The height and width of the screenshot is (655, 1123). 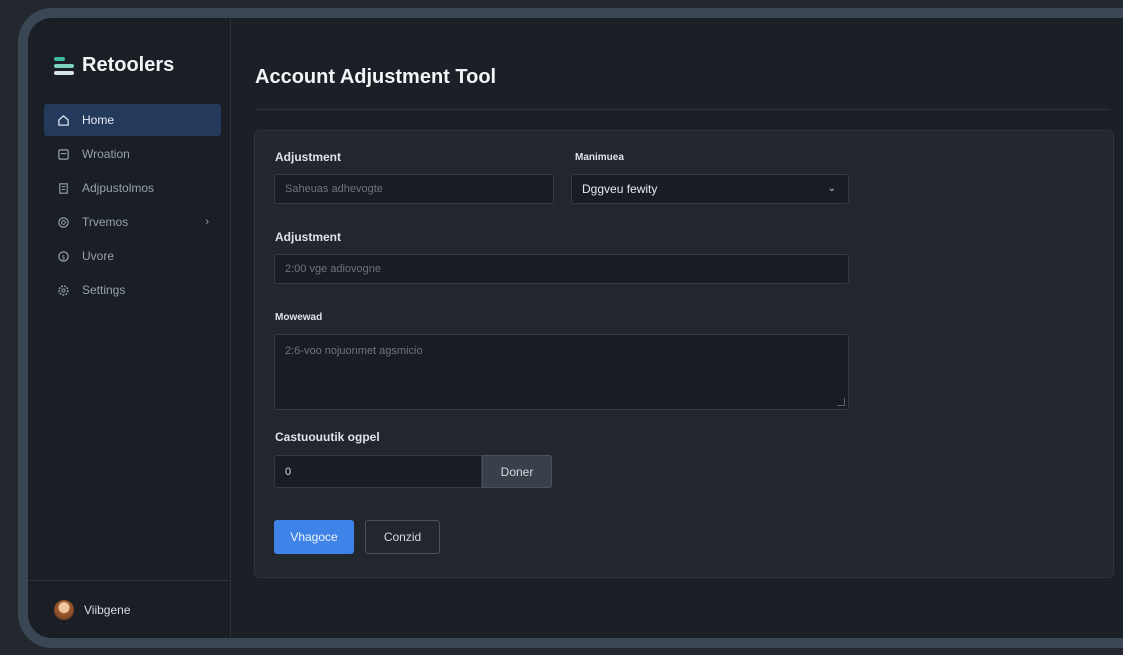 I want to click on adjustment-label: Adjustment, so click(x=308, y=157).